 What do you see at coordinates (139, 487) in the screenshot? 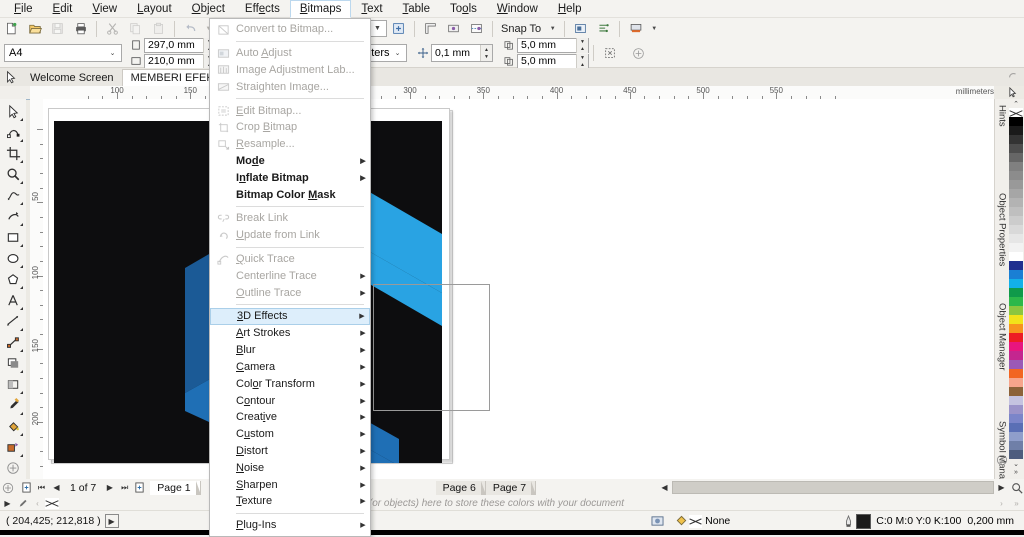
I see `add-page-end-button` at bounding box center [139, 487].